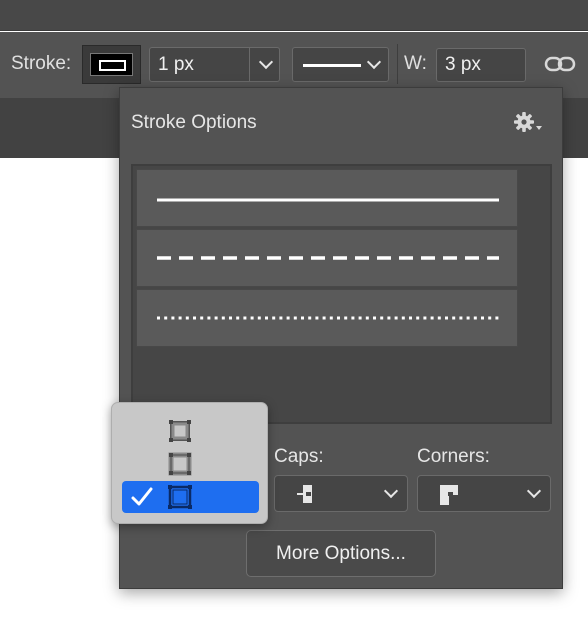 The width and height of the screenshot is (588, 618). Describe the element at coordinates (294, 15) in the screenshot. I see `top-strip` at that location.